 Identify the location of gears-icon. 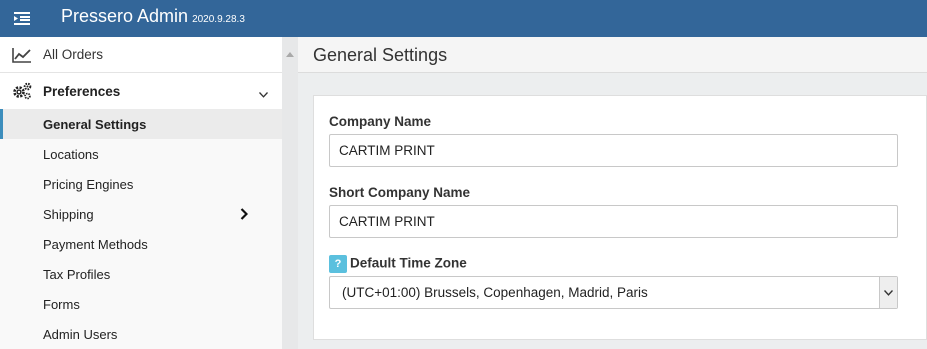
(21, 91).